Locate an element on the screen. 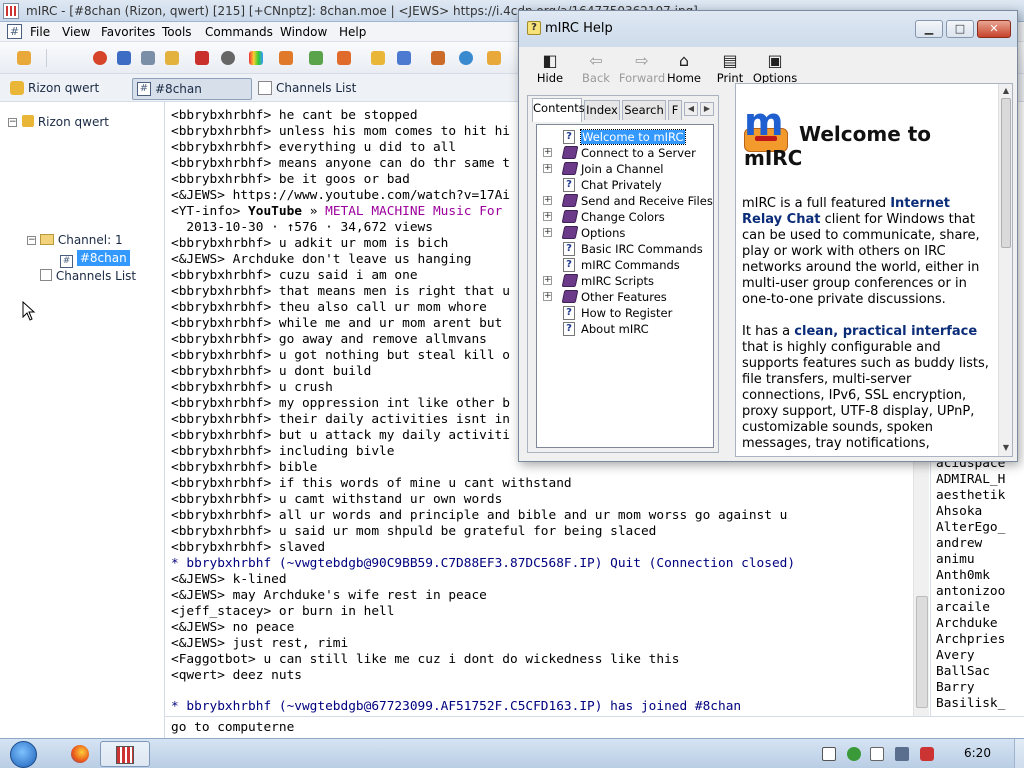 Image resolution: width=1024 pixels, height=768 pixels. scroll-down-icon: ▼ is located at coordinates (1006, 448).